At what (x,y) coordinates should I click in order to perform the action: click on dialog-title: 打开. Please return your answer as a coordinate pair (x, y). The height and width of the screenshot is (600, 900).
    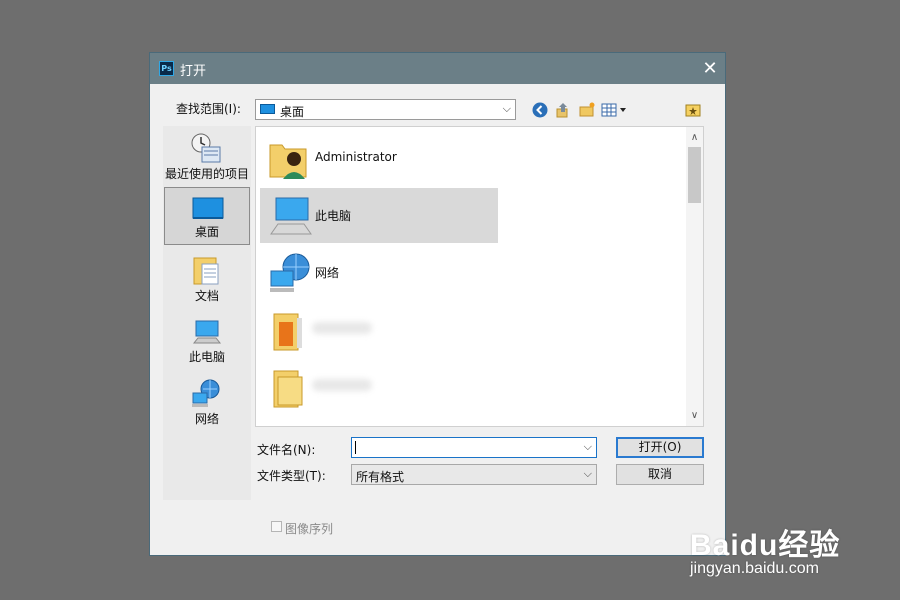
    Looking at the image, I should click on (193, 71).